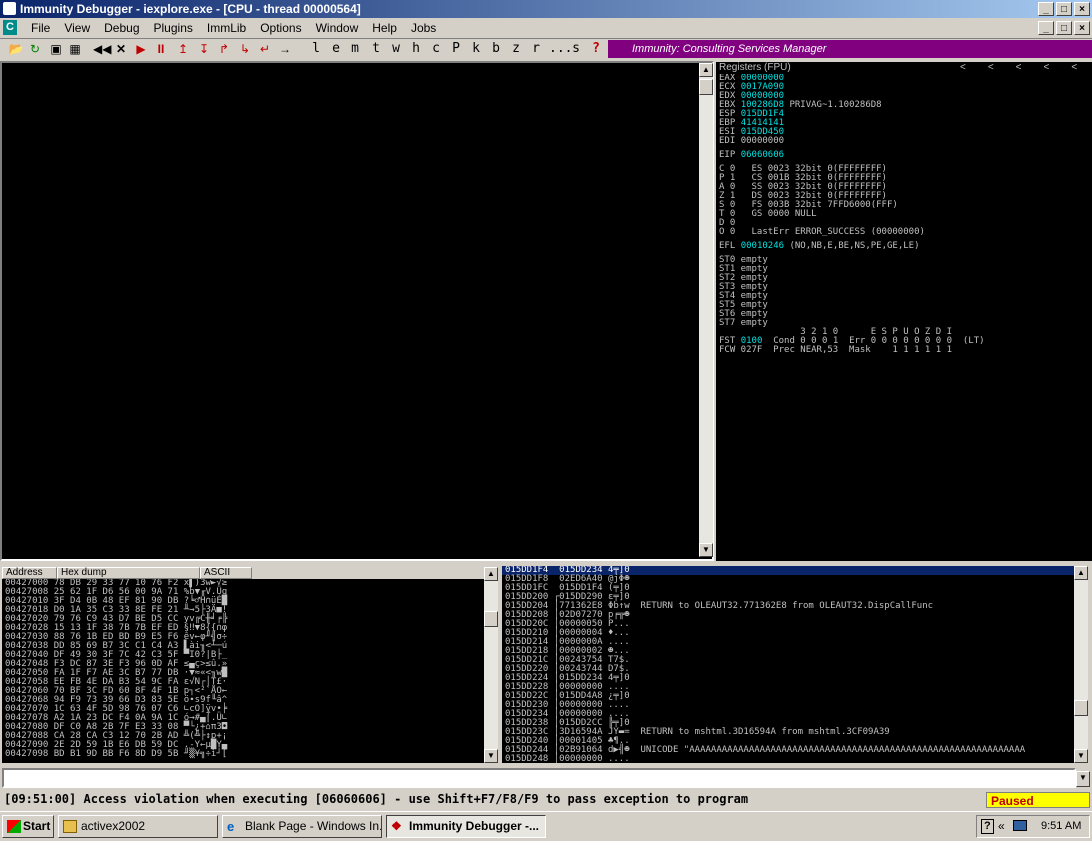 The image size is (1092, 841). What do you see at coordinates (384, 28) in the screenshot?
I see `menu-help: Help` at bounding box center [384, 28].